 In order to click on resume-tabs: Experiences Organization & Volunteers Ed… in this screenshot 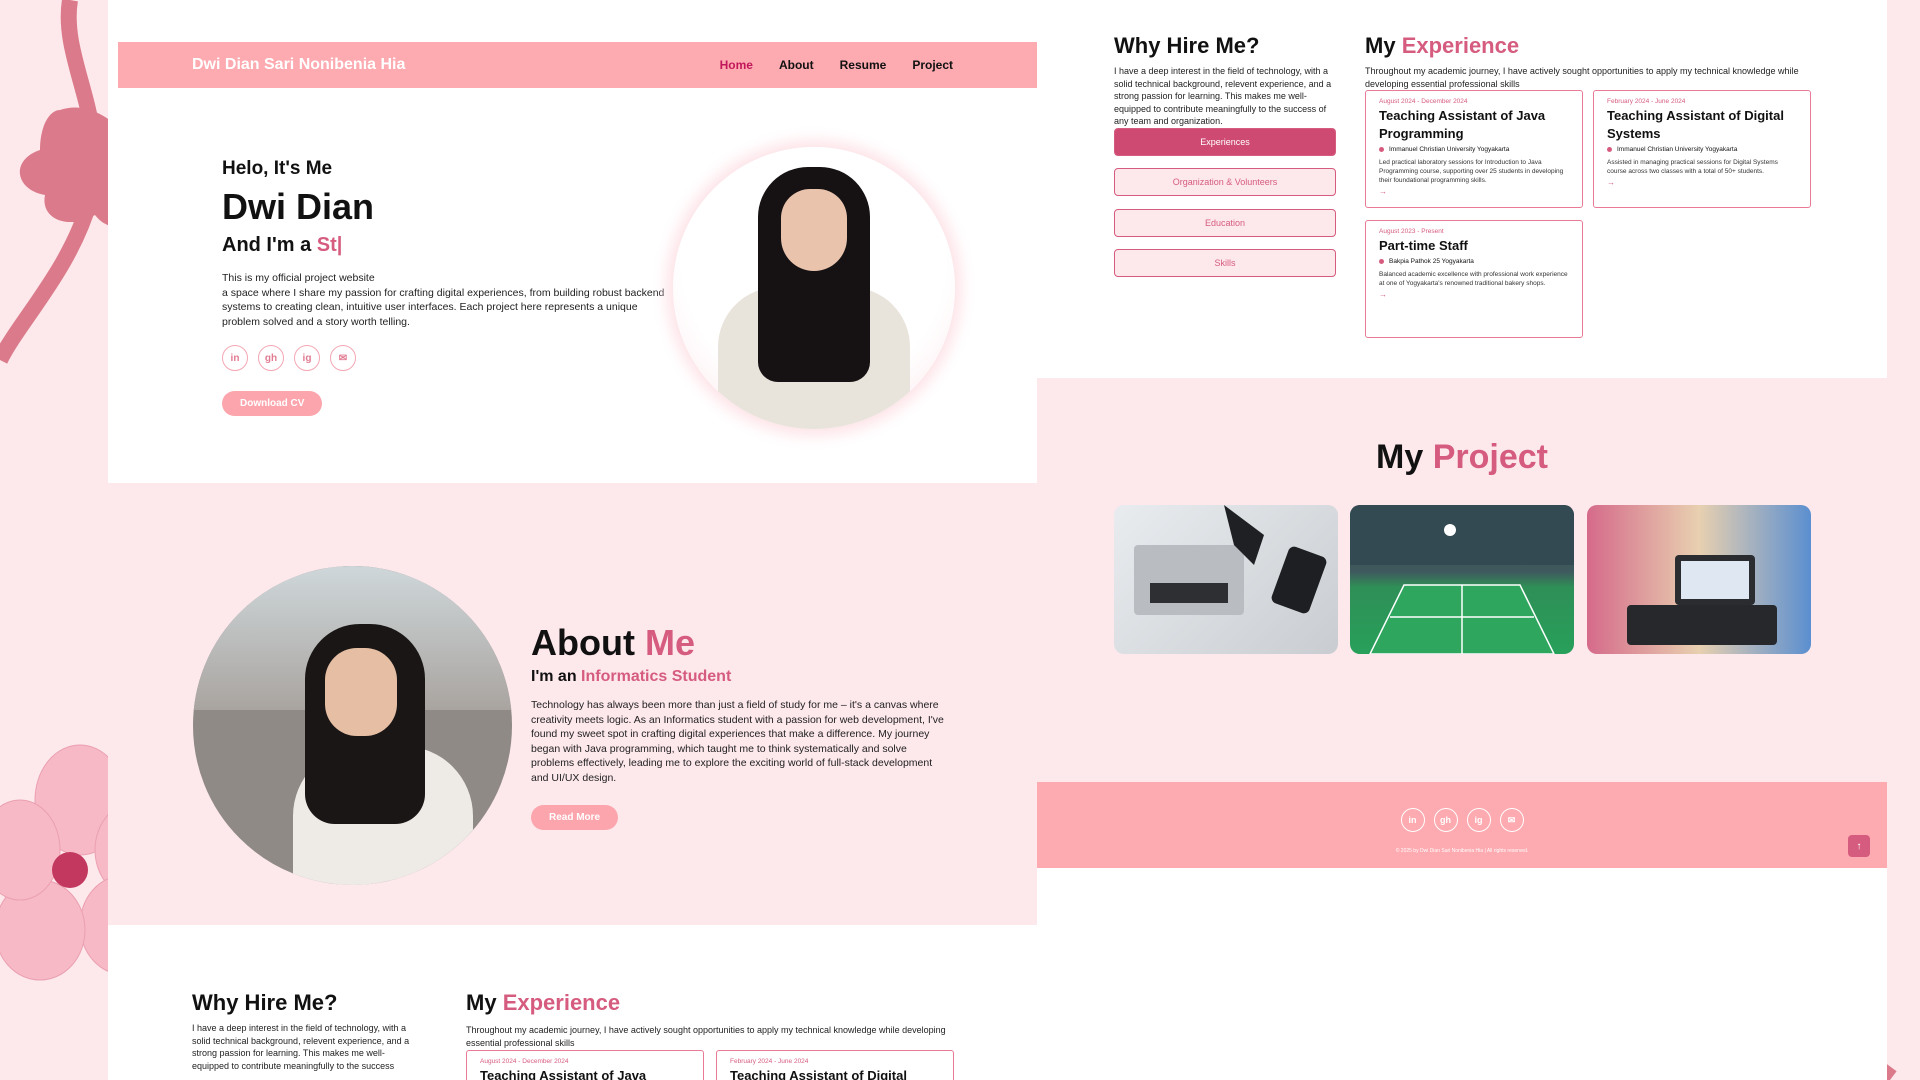, I will do `click(1225, 203)`.